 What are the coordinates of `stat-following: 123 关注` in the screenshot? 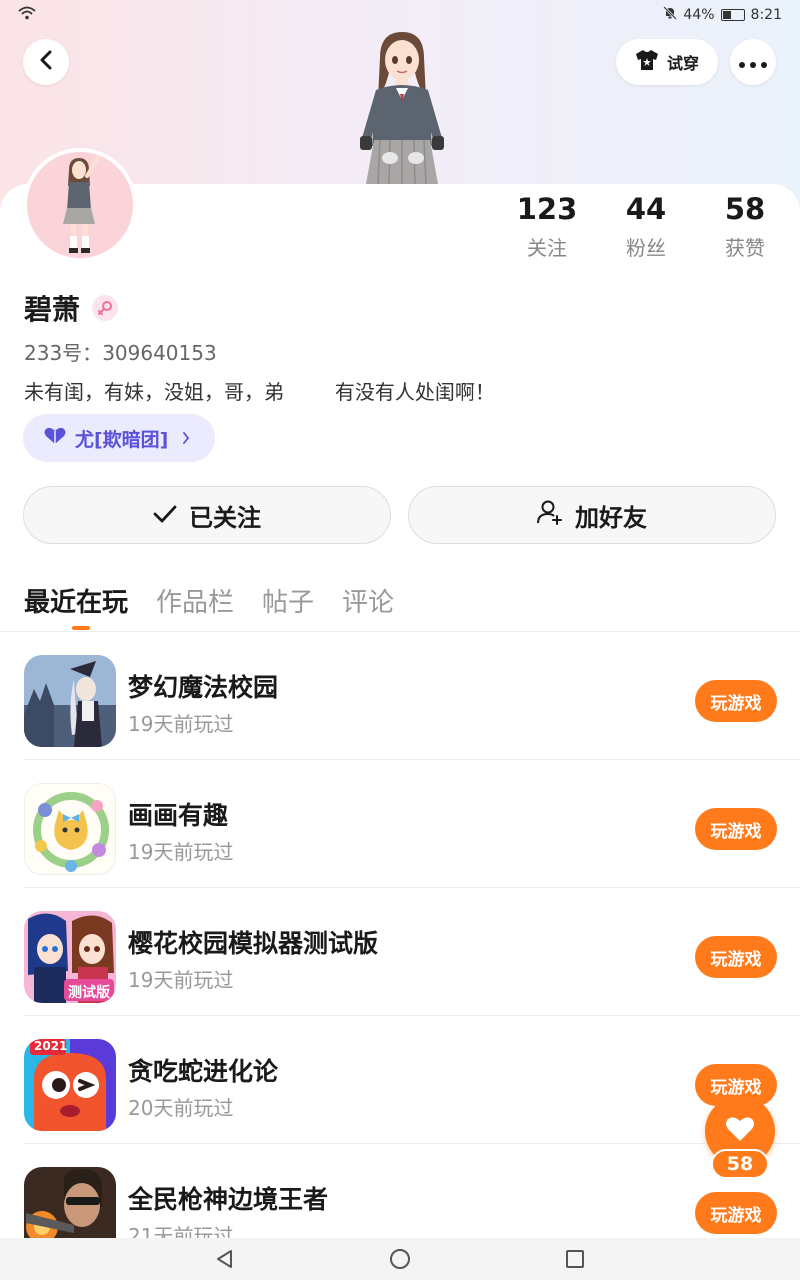 It's located at (547, 226).